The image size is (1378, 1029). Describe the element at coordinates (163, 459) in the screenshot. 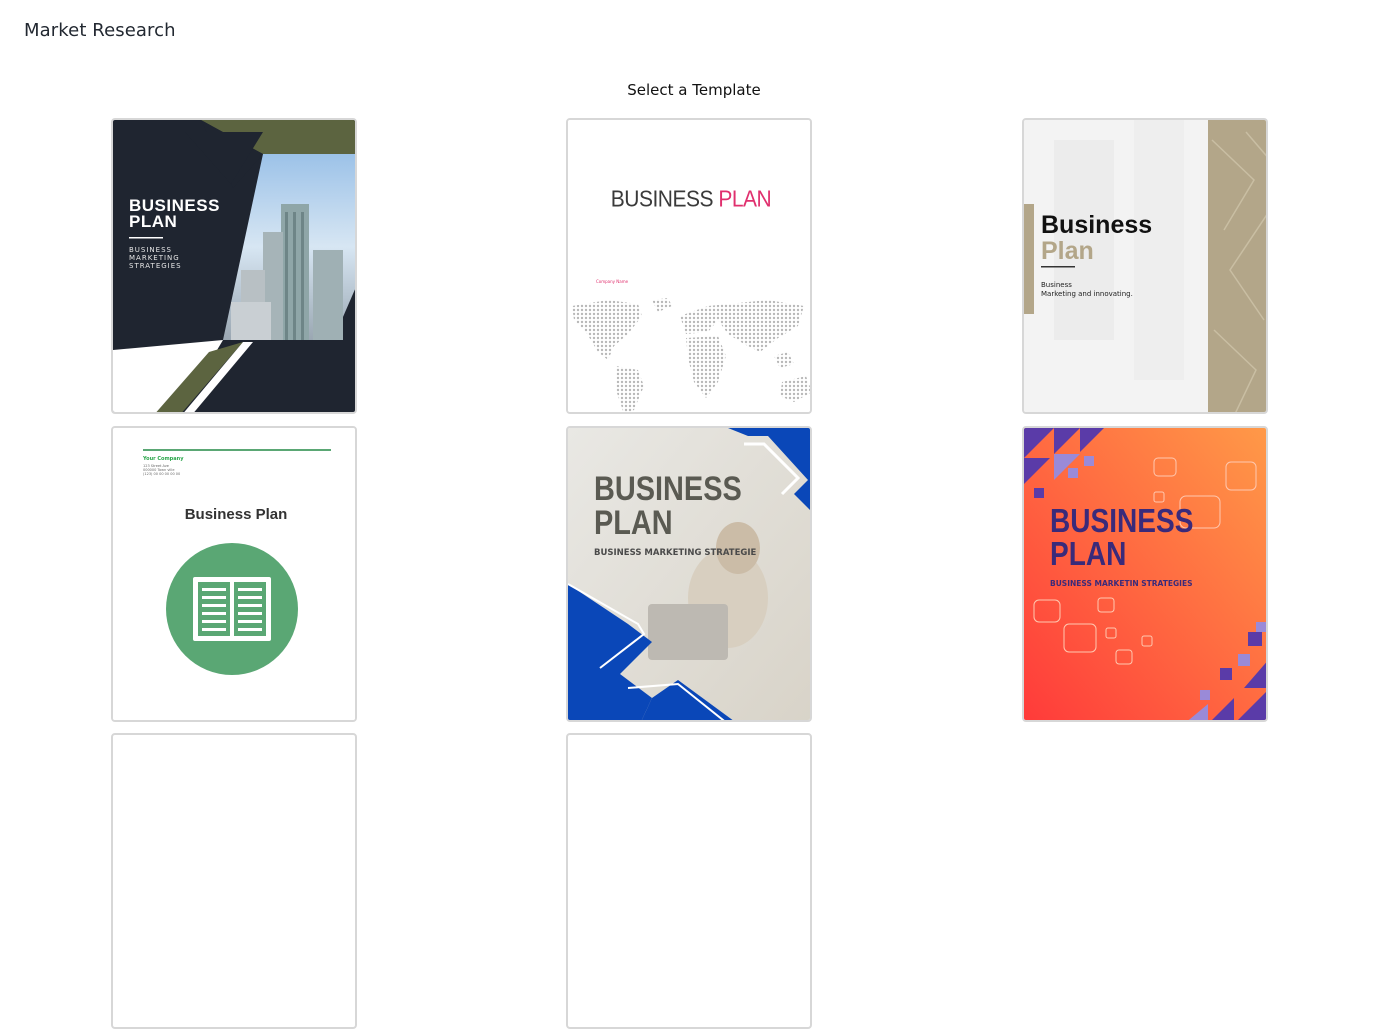

I see `template-4-company: Your Company` at that location.